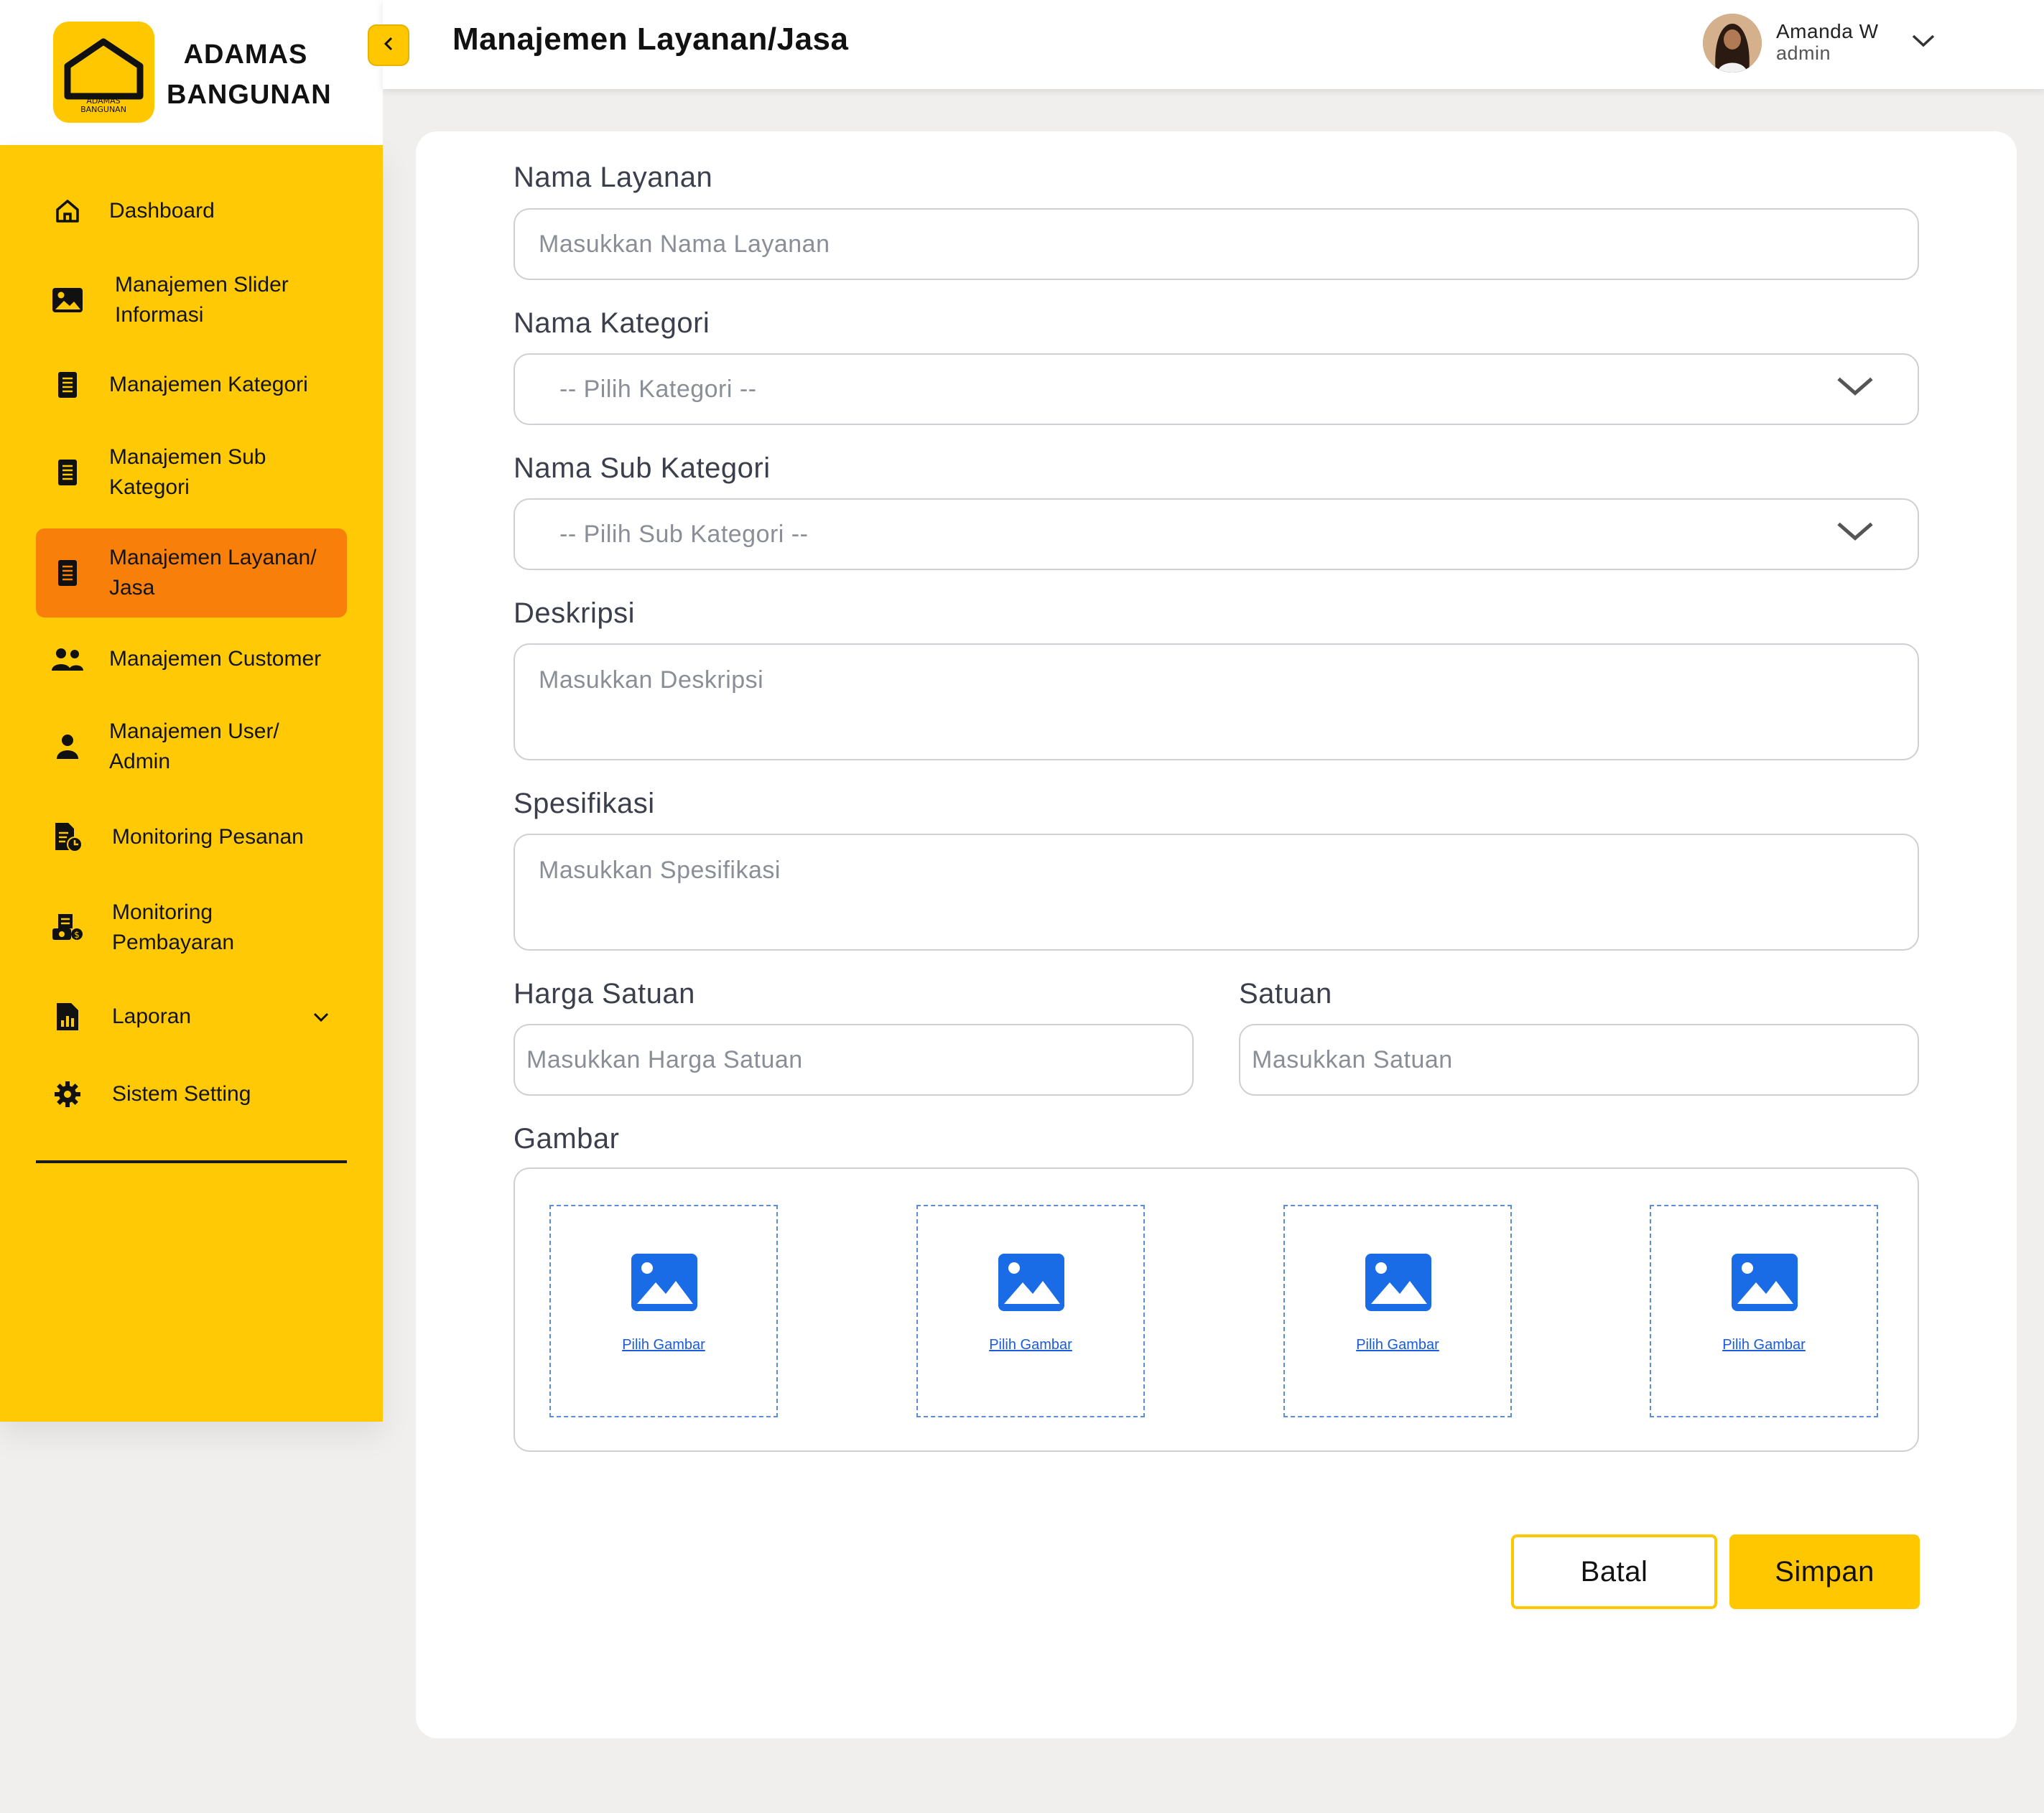 The image size is (2044, 1813). I want to click on sidebar-item-label: Manajemen Layanan/ Jasa, so click(213, 573).